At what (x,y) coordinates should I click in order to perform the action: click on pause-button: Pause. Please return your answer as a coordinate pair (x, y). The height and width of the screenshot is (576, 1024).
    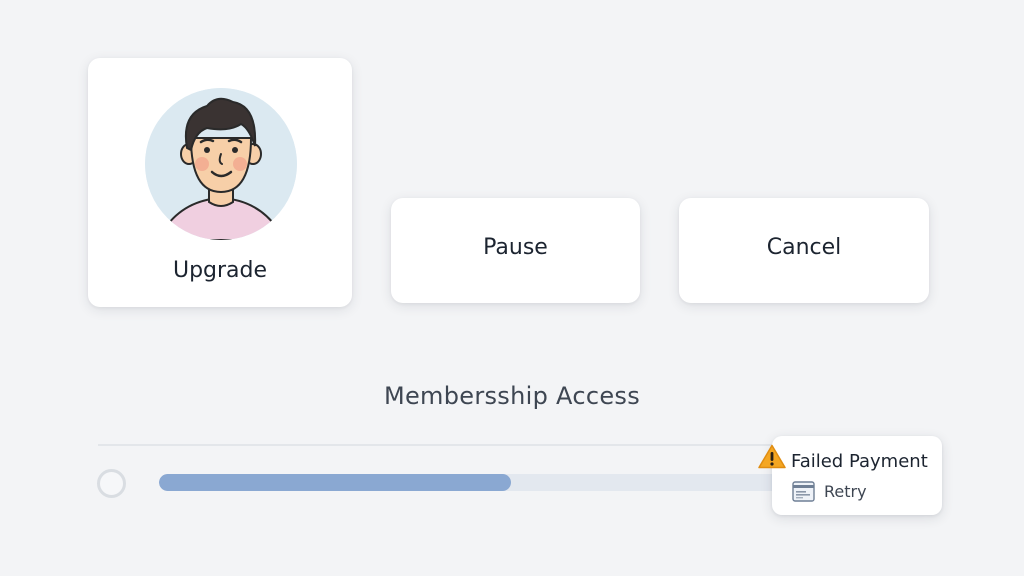
    Looking at the image, I should click on (515, 250).